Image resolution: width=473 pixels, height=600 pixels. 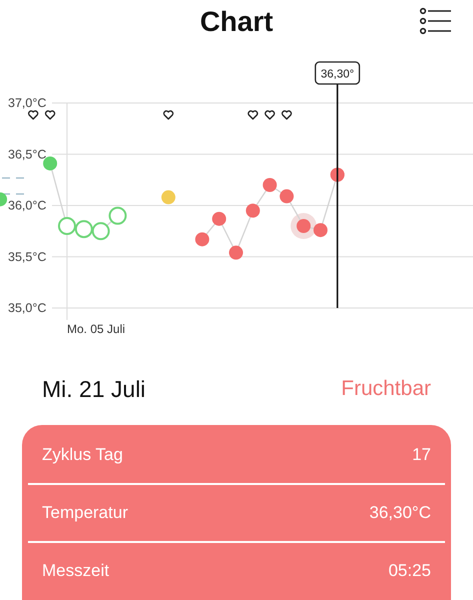 What do you see at coordinates (386, 389) in the screenshot?
I see `cycle-status: Fruchtbar` at bounding box center [386, 389].